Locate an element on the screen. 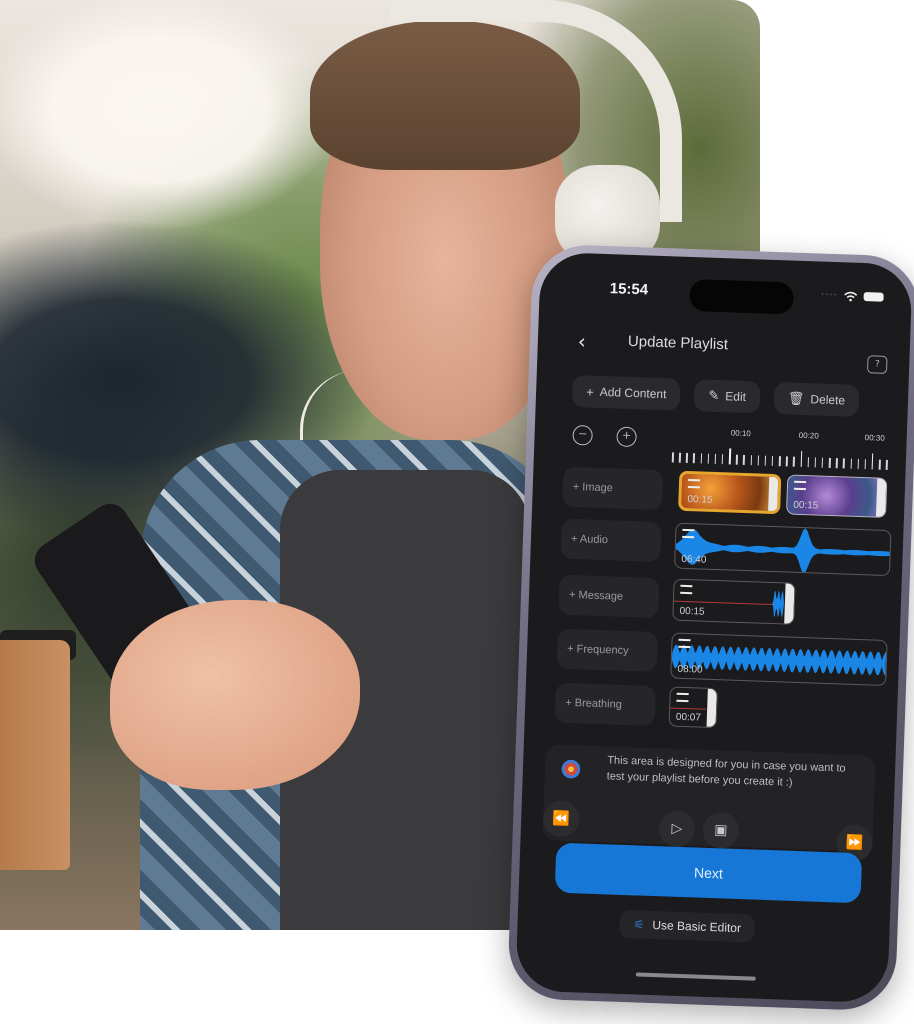  frequency-clip: 08:00 is located at coordinates (779, 659).